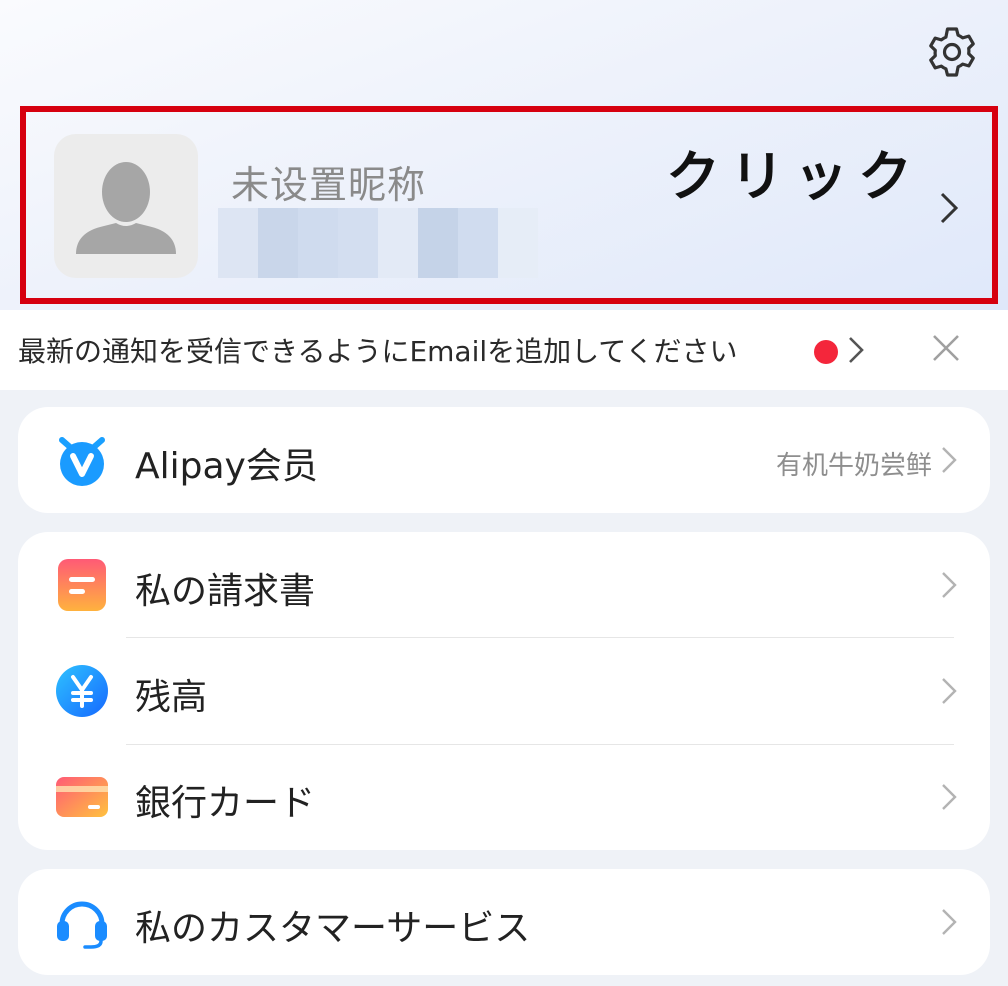  What do you see at coordinates (378, 351) in the screenshot?
I see `notice-text: 最新の通知を受信できるようにEmailを追加してください` at bounding box center [378, 351].